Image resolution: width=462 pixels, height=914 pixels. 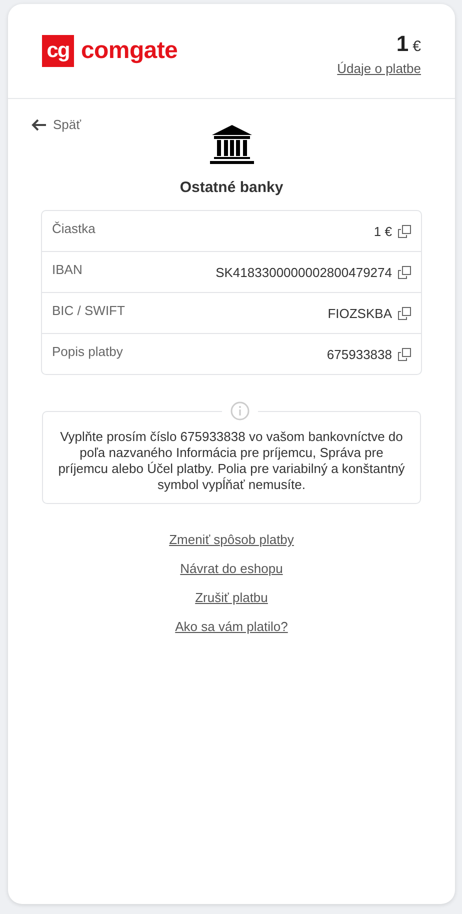 I want to click on back-link: Späť, so click(x=56, y=124).